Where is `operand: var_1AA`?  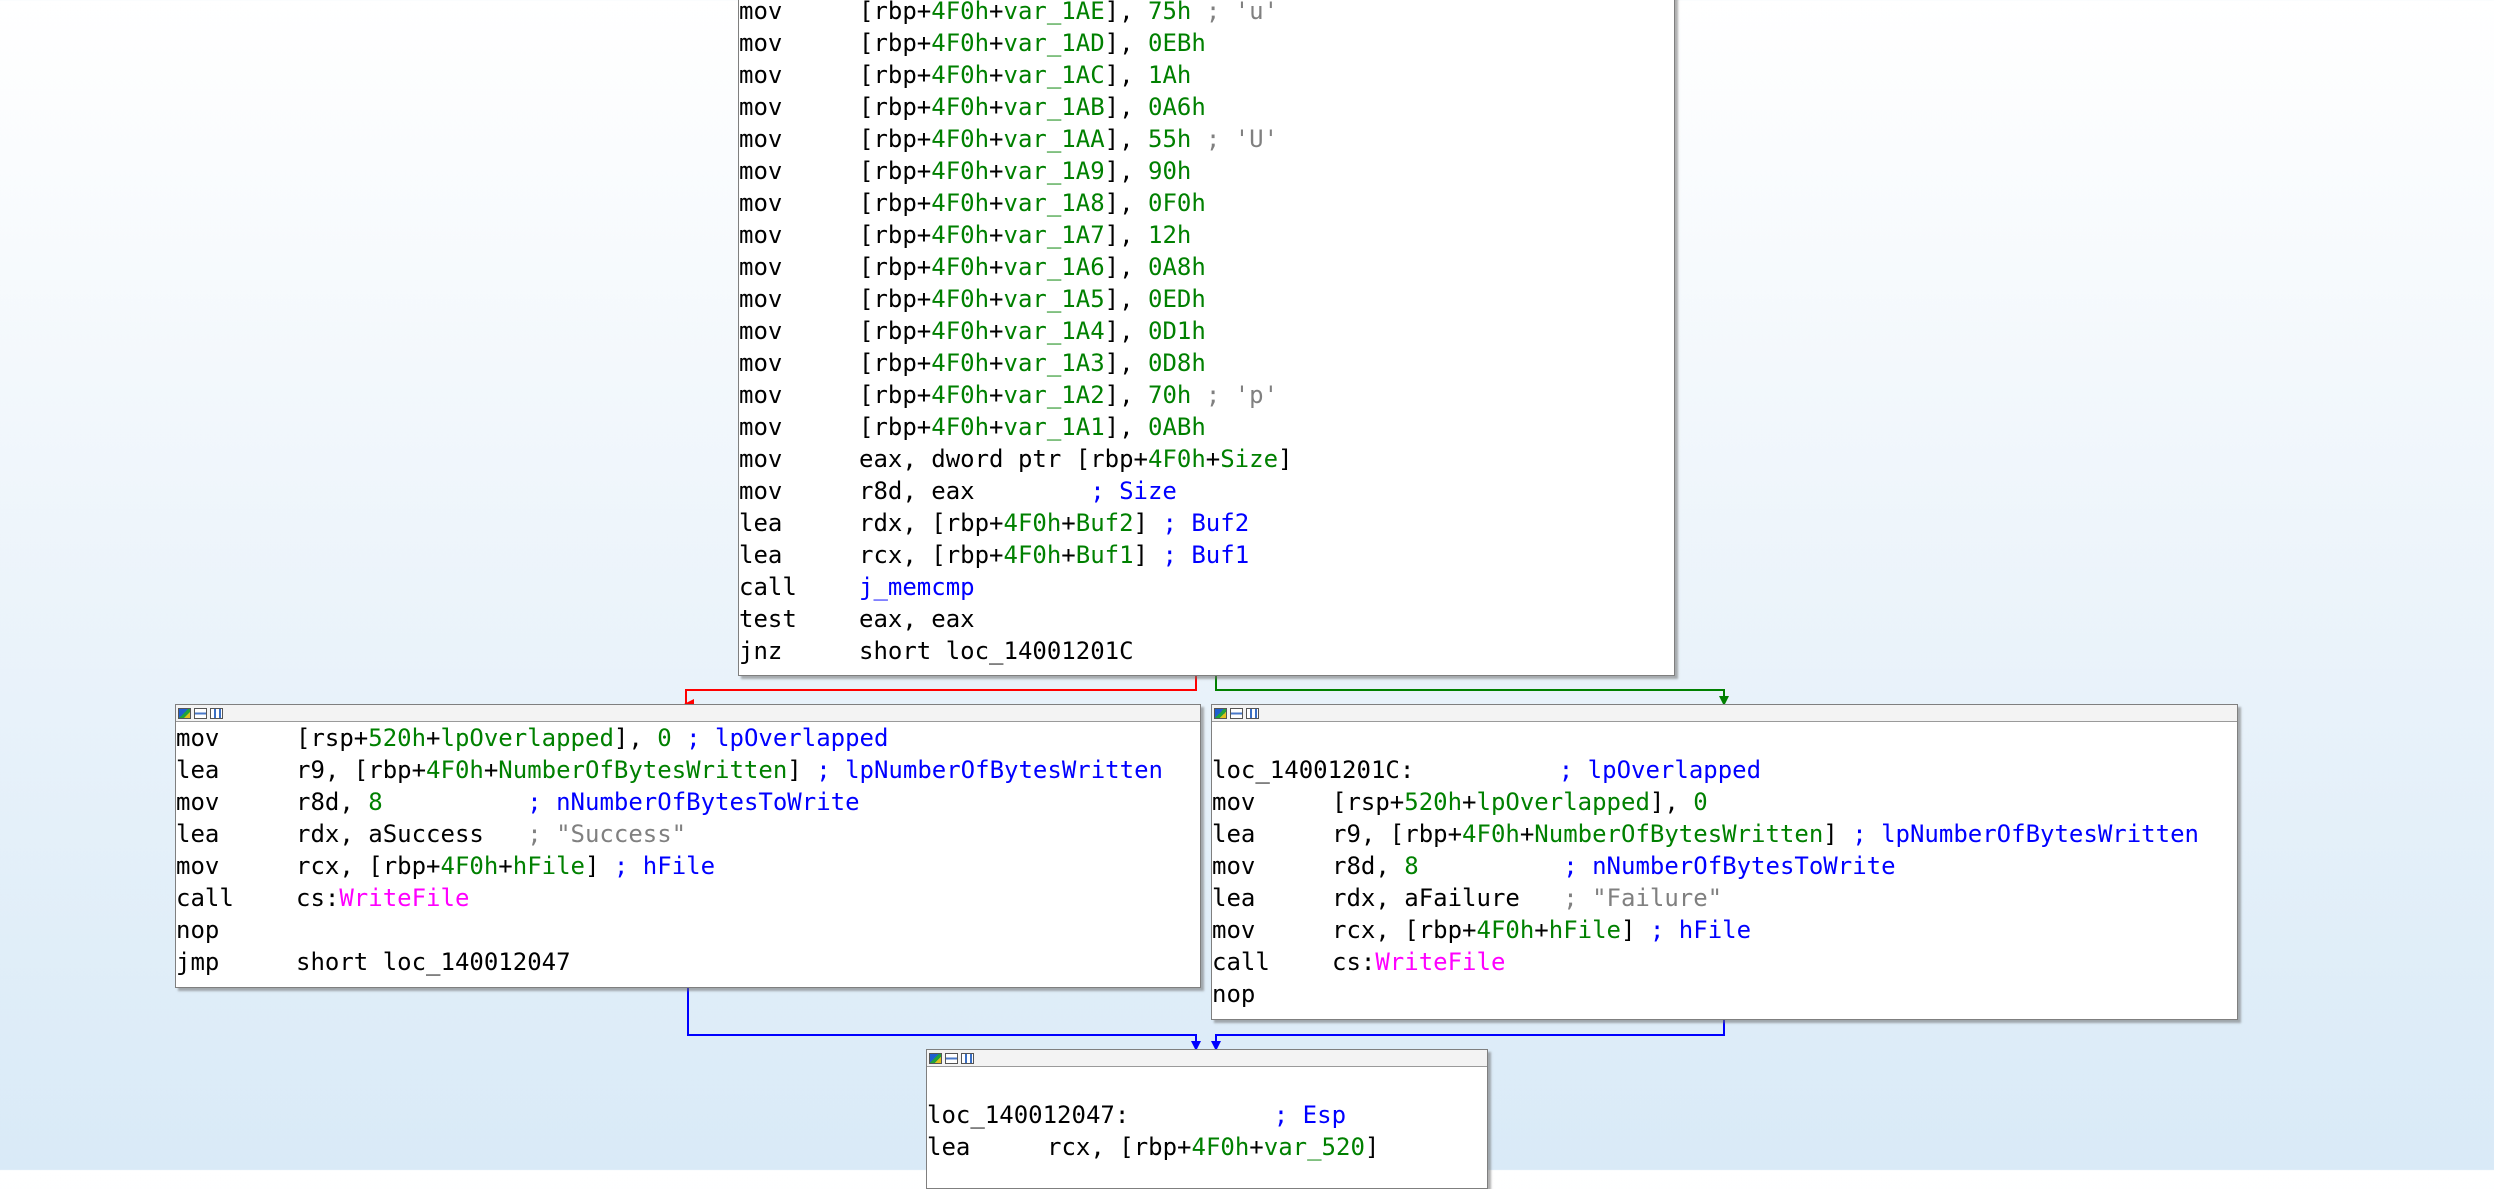 operand: var_1AA is located at coordinates (1054, 139).